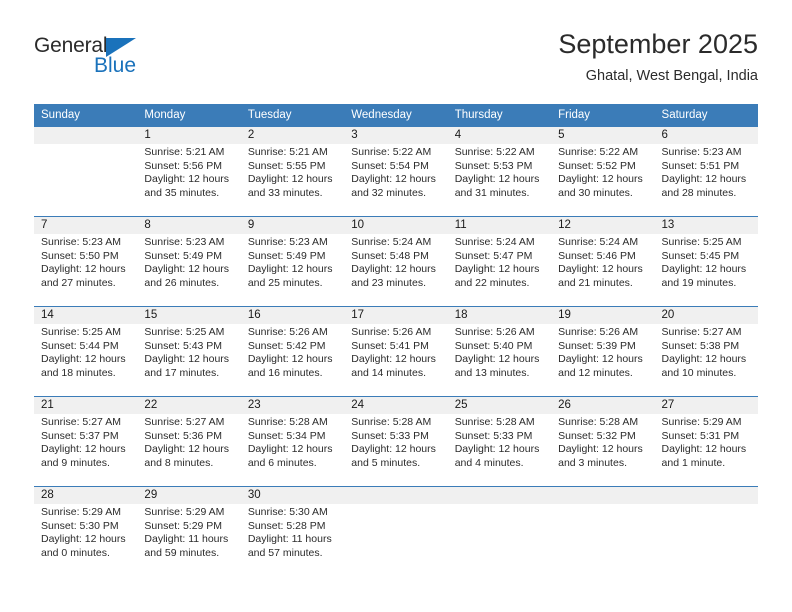 The width and height of the screenshot is (792, 612). What do you see at coordinates (188, 405) in the screenshot?
I see `day-number: 22` at bounding box center [188, 405].